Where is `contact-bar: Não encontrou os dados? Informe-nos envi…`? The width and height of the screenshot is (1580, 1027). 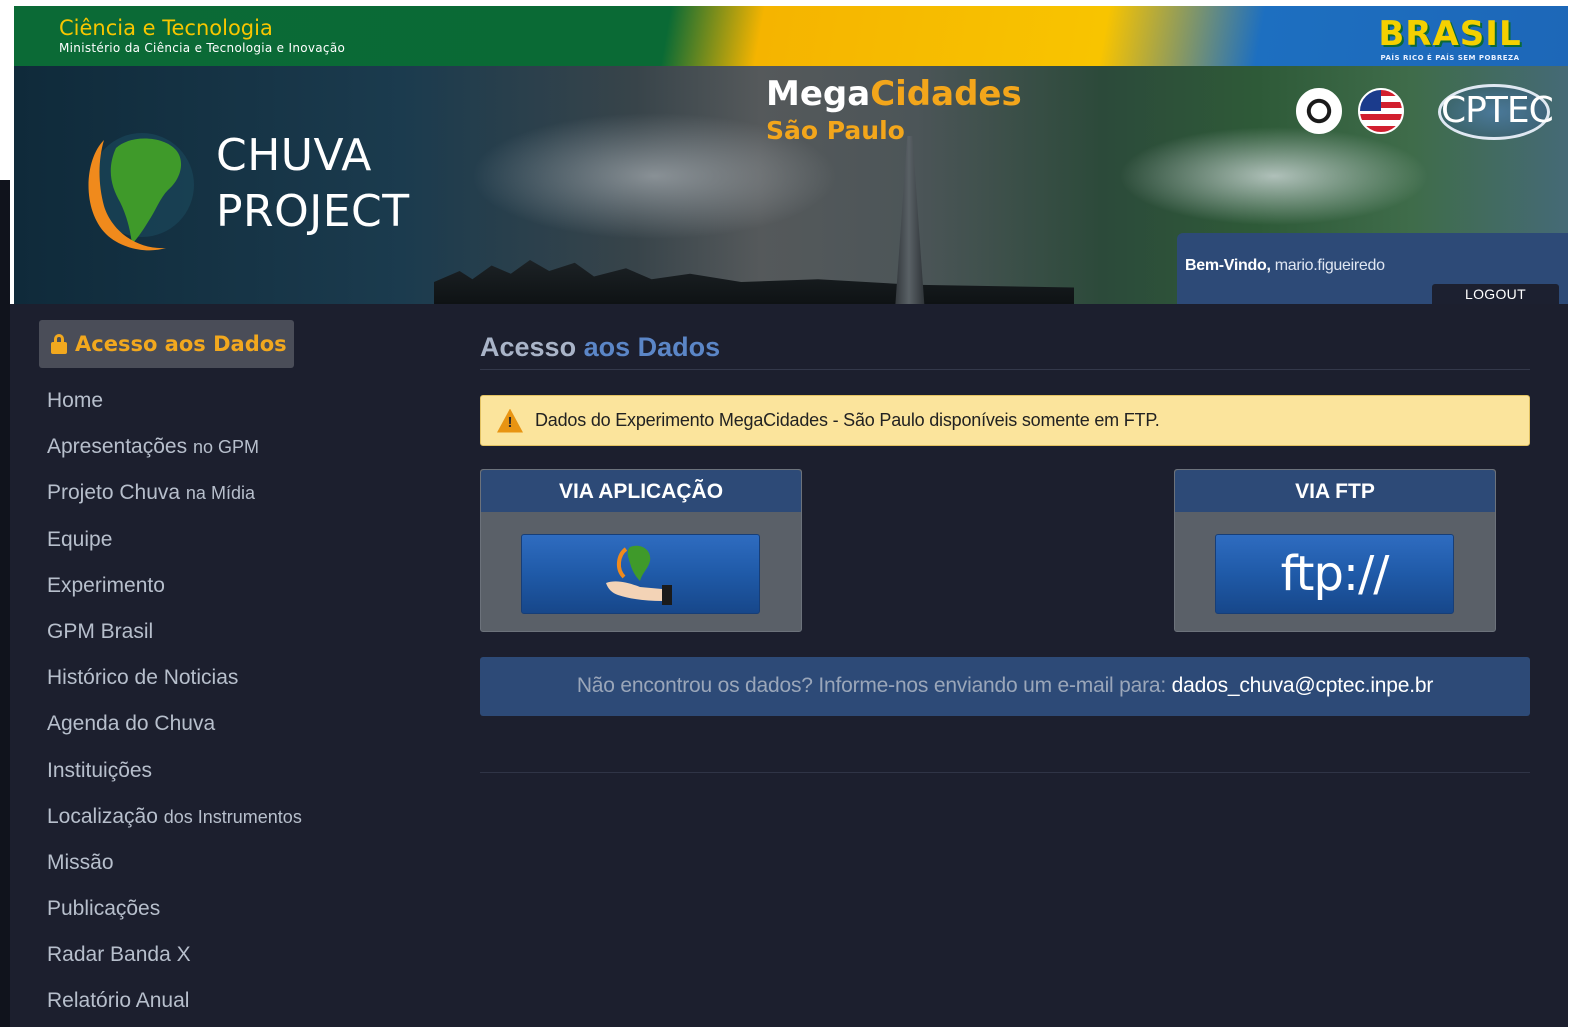
contact-bar: Não encontrou os dados? Informe-nos envi… is located at coordinates (1005, 686).